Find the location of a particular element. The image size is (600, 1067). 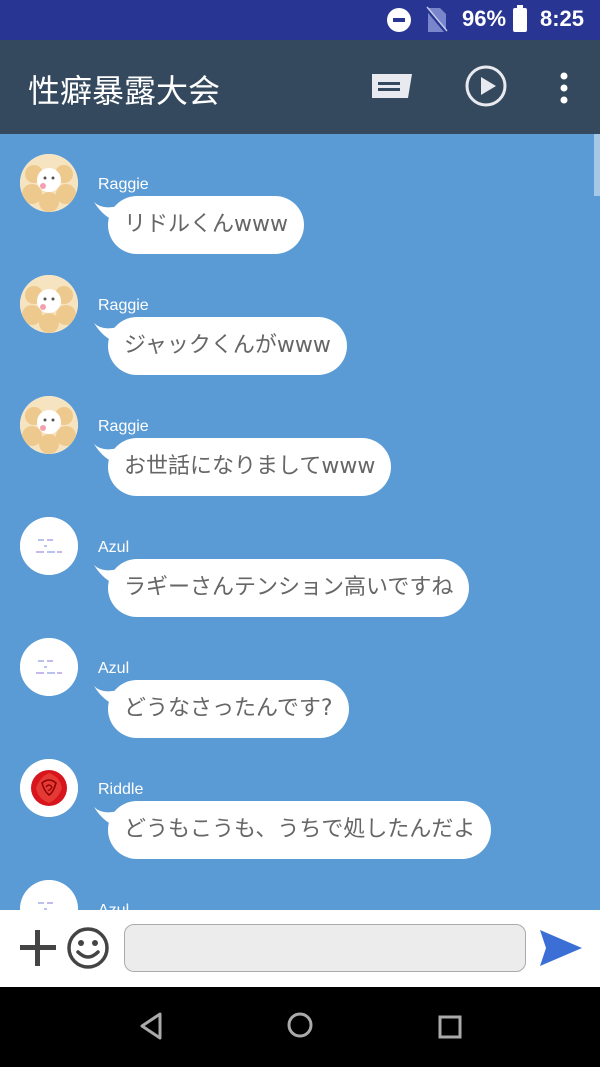

add-icon is located at coordinates (38, 948).